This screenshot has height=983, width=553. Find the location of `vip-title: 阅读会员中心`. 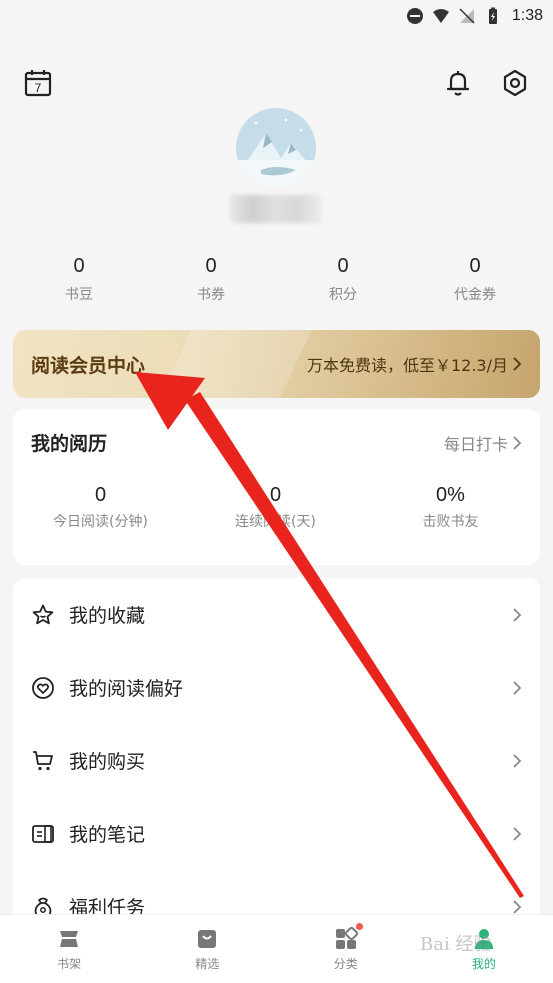

vip-title: 阅读会员中心 is located at coordinates (88, 365).